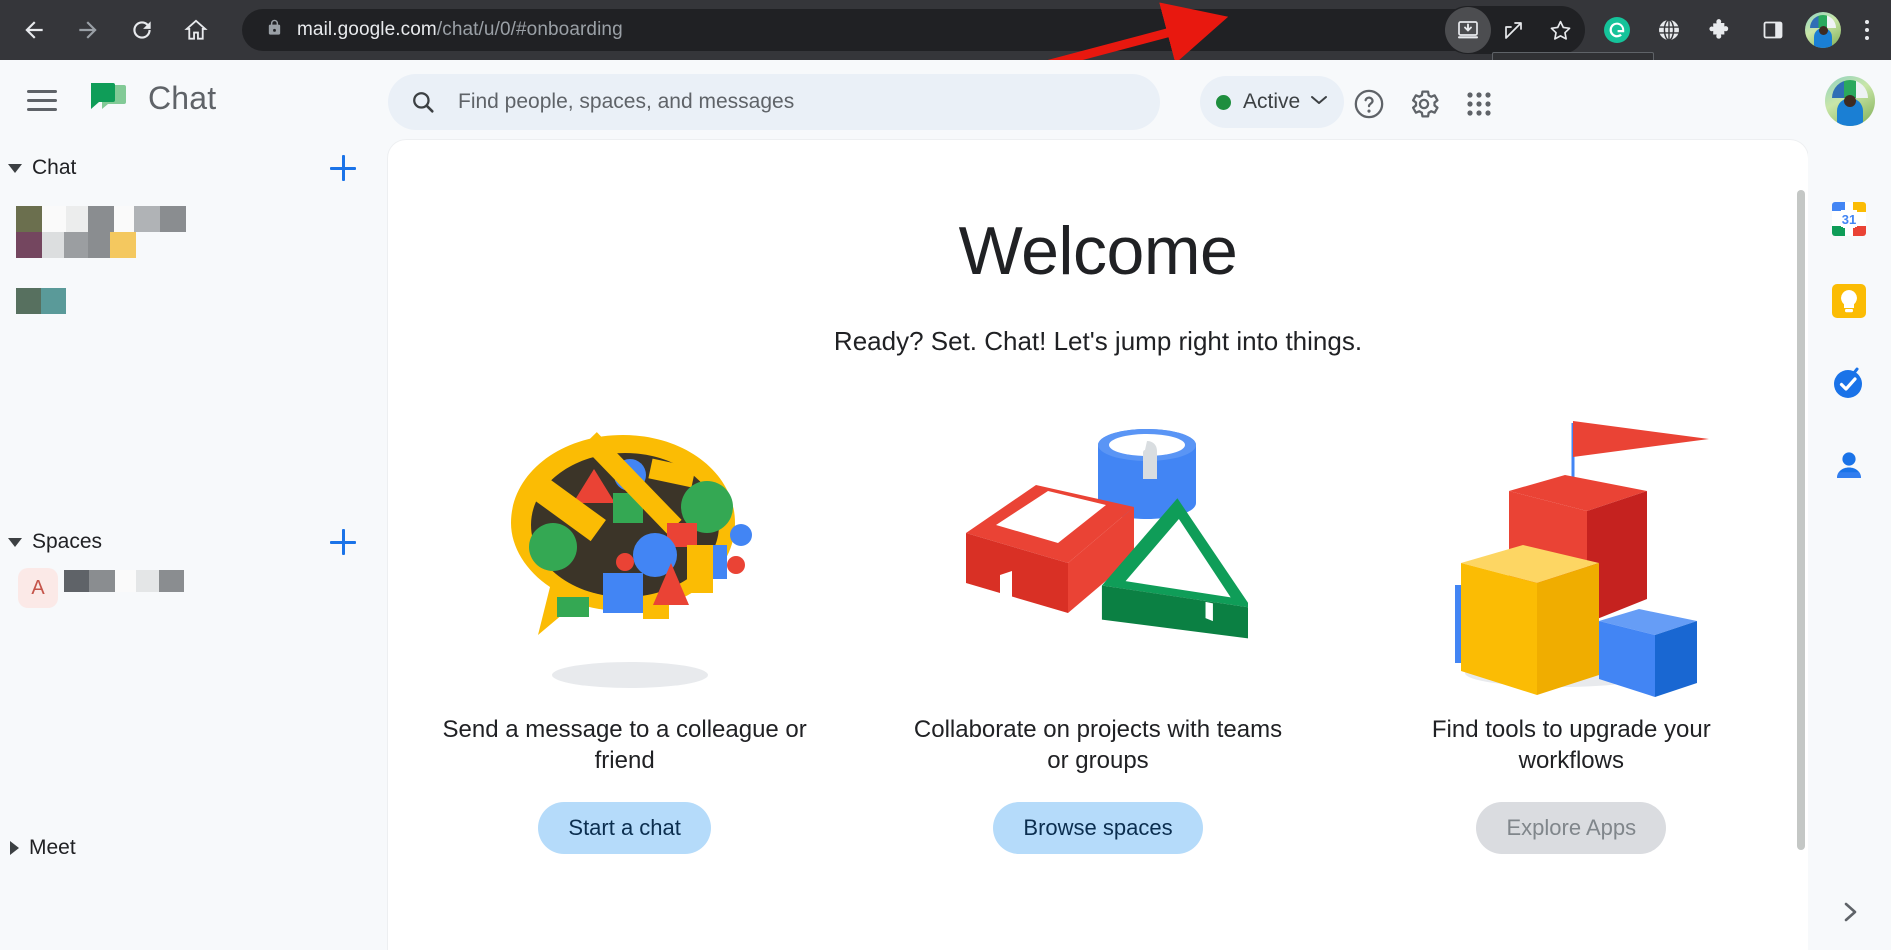  Describe the element at coordinates (14, 848) in the screenshot. I see `expand-triangle-icon` at that location.